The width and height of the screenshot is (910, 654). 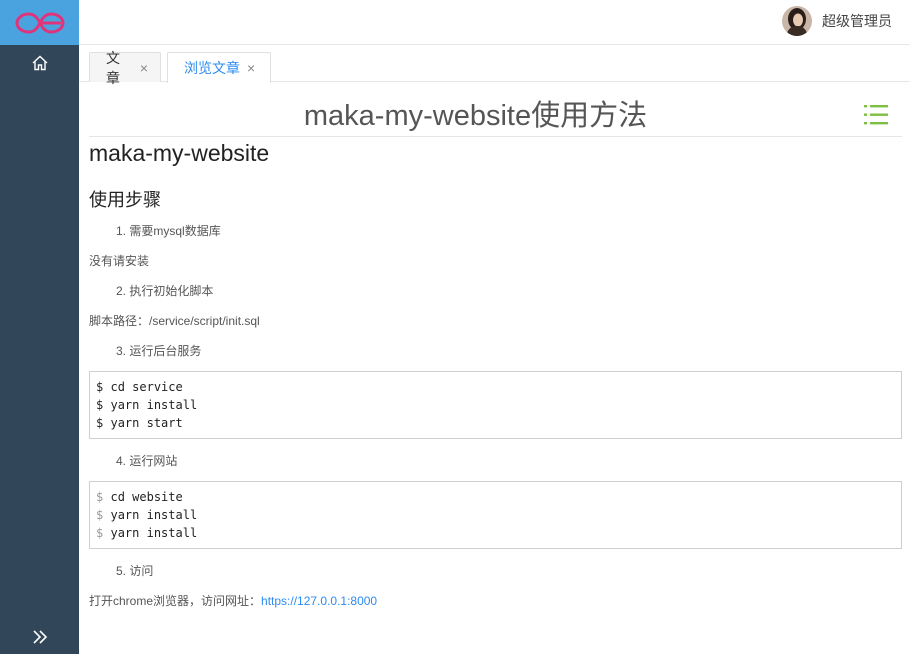 What do you see at coordinates (121, 351) in the screenshot?
I see `step-number: 3.` at bounding box center [121, 351].